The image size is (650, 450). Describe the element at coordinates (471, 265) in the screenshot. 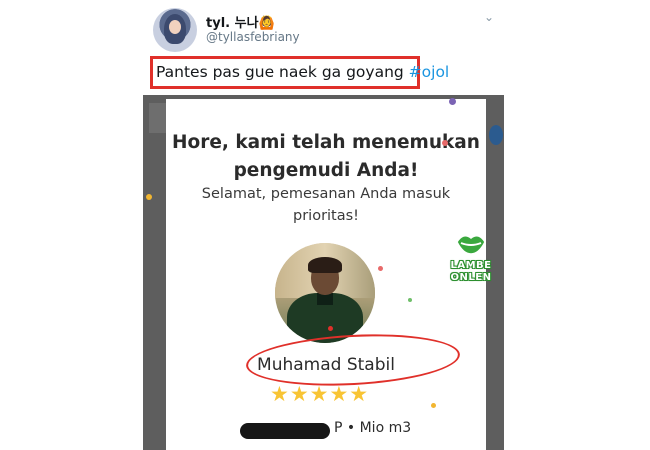

I see `watermark-line1: LAMBE` at that location.